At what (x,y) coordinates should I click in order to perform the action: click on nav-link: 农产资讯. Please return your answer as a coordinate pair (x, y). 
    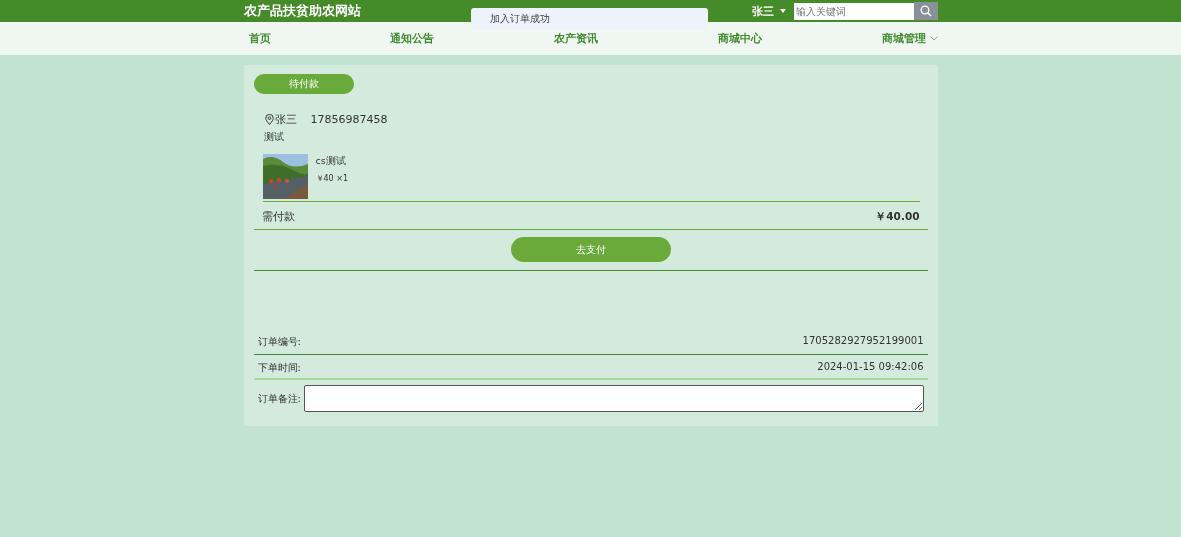
    Looking at the image, I should click on (576, 38).